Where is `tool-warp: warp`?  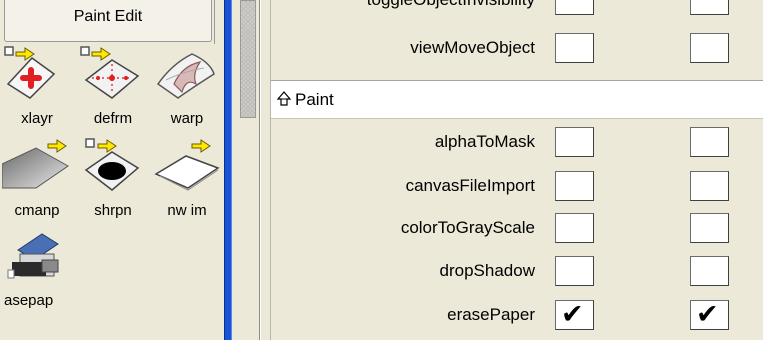
tool-warp: warp is located at coordinates (187, 90).